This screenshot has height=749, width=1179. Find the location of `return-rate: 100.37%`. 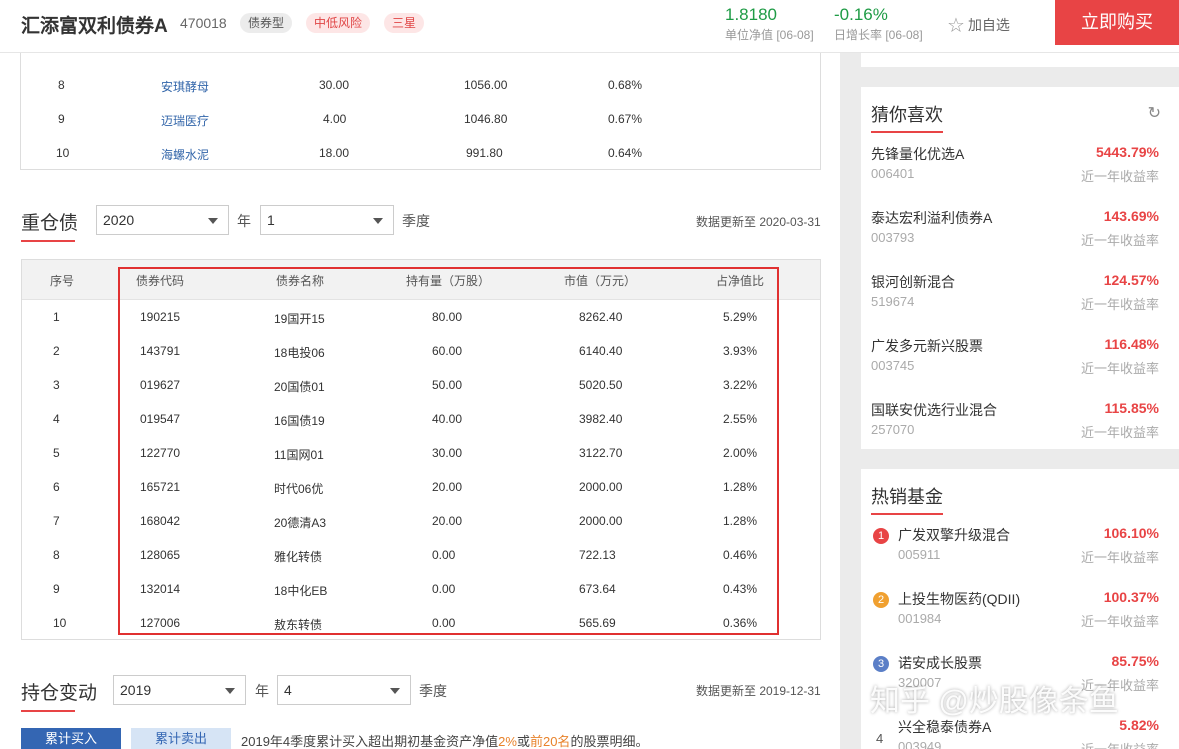

return-rate: 100.37% is located at coordinates (1131, 597).